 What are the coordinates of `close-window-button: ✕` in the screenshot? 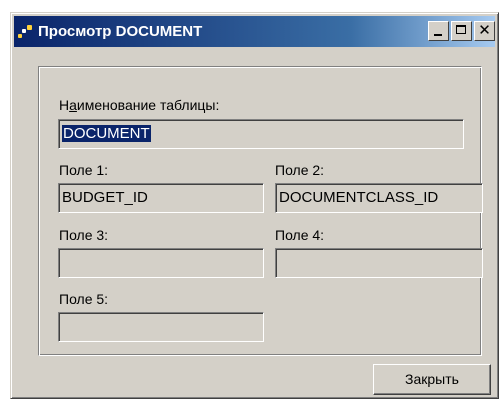 It's located at (484, 31).